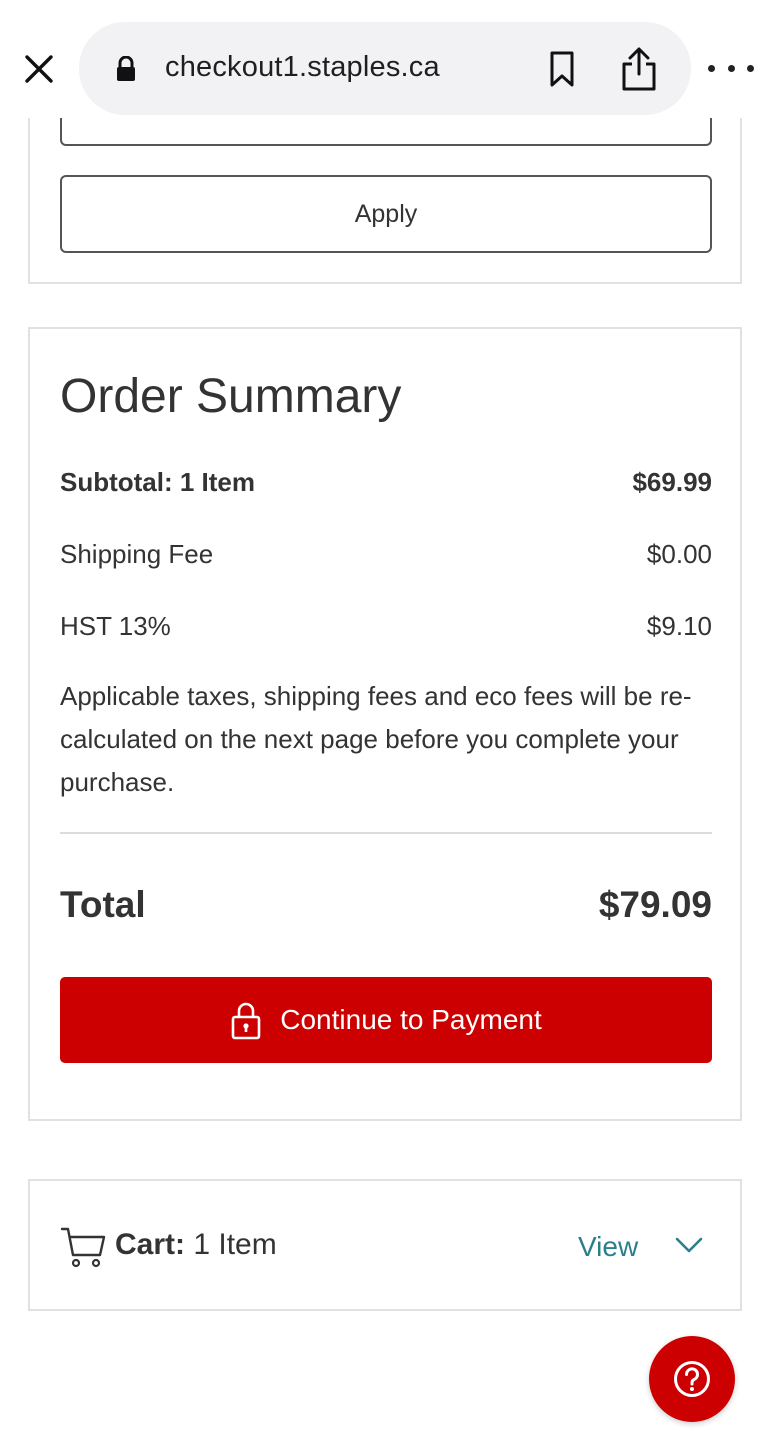 The image size is (771, 1440). Describe the element at coordinates (411, 1019) in the screenshot. I see `continue-to-payment-label: Continue to Payment` at that location.